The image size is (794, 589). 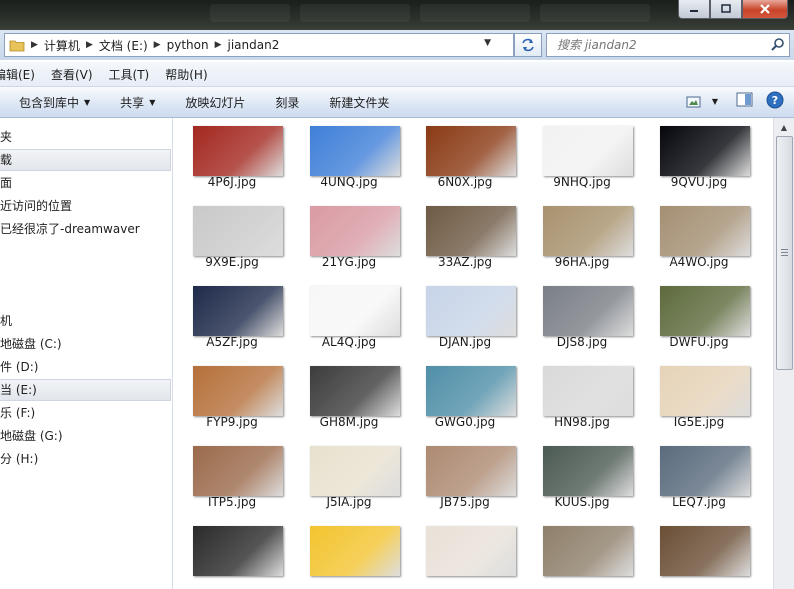 I want to click on file-item: 6N0X.jpg, so click(x=465, y=158).